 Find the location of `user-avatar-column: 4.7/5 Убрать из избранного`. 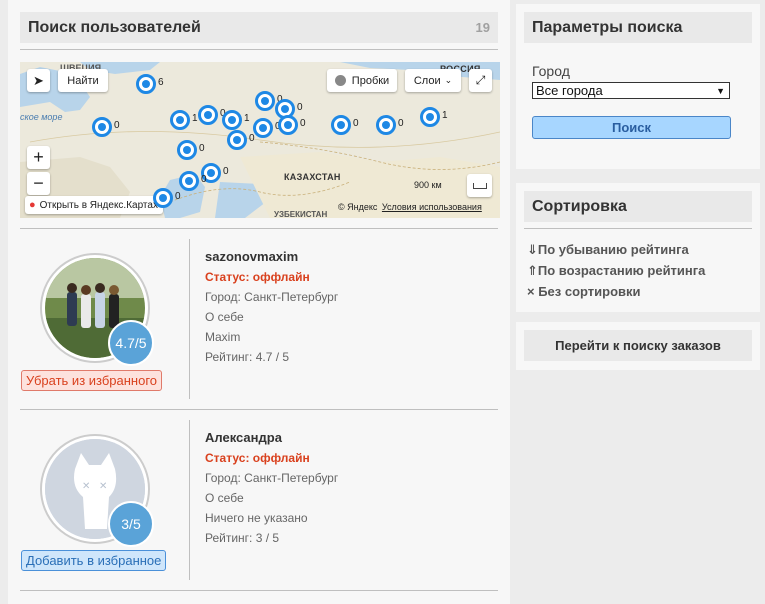

user-avatar-column: 4.7/5 Убрать из избранного is located at coordinates (105, 319).